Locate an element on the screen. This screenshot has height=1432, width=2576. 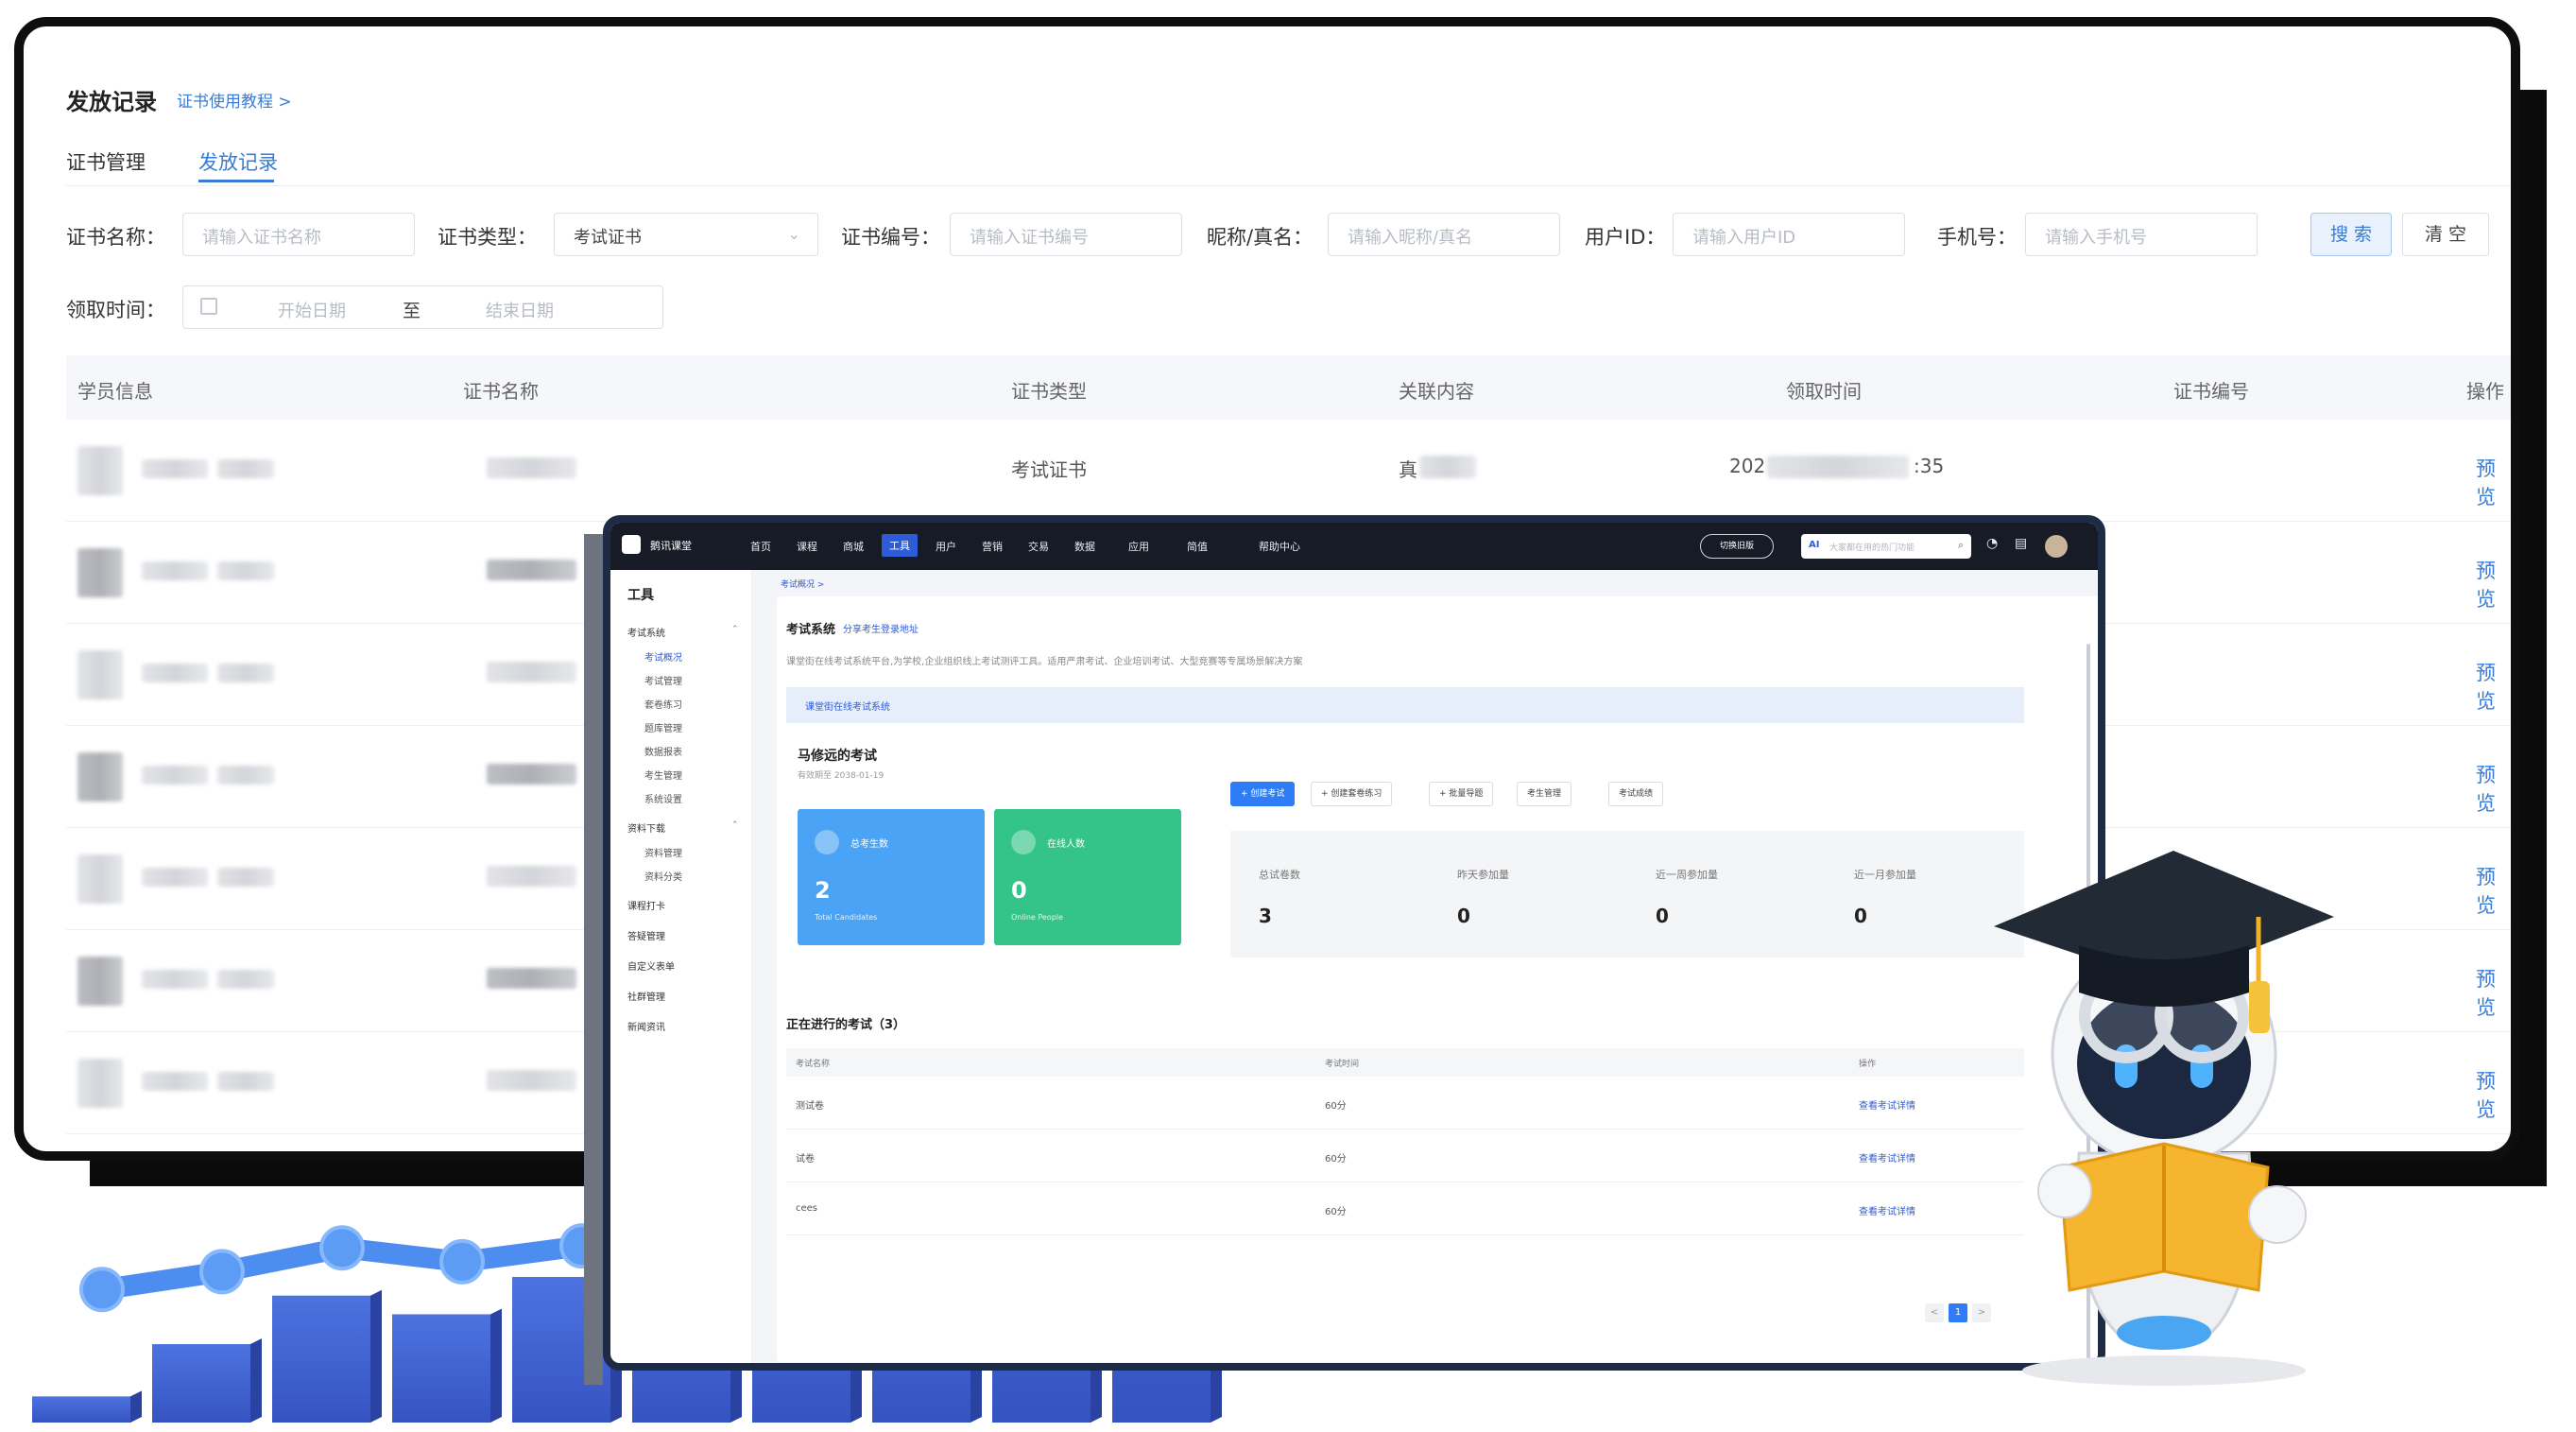
stat-total-candidates: 总考生数 2 Total Candidates is located at coordinates (891, 877).